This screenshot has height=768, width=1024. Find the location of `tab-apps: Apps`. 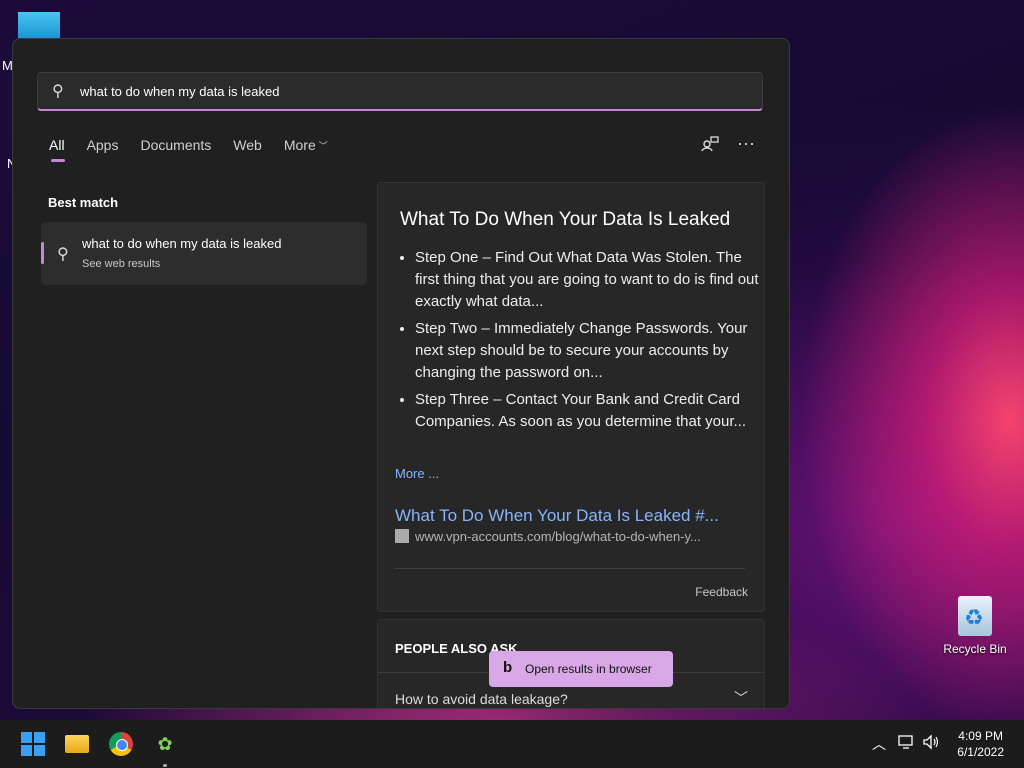

tab-apps: Apps is located at coordinates (103, 150).